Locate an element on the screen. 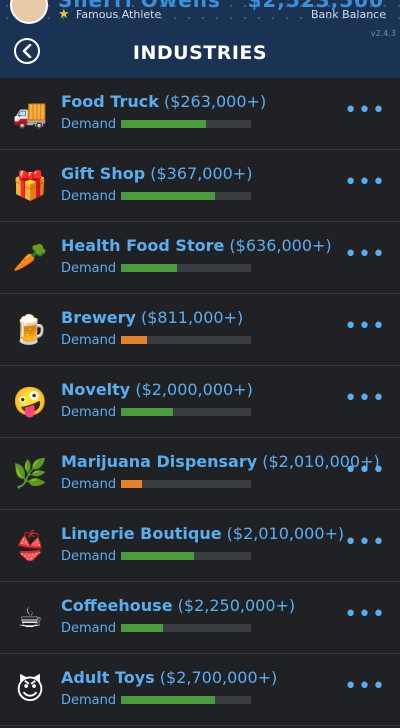 The height and width of the screenshot is (728, 400). industry-row: 🎁 Gift Shop ($367,000+) Demand ••• is located at coordinates (200, 186).